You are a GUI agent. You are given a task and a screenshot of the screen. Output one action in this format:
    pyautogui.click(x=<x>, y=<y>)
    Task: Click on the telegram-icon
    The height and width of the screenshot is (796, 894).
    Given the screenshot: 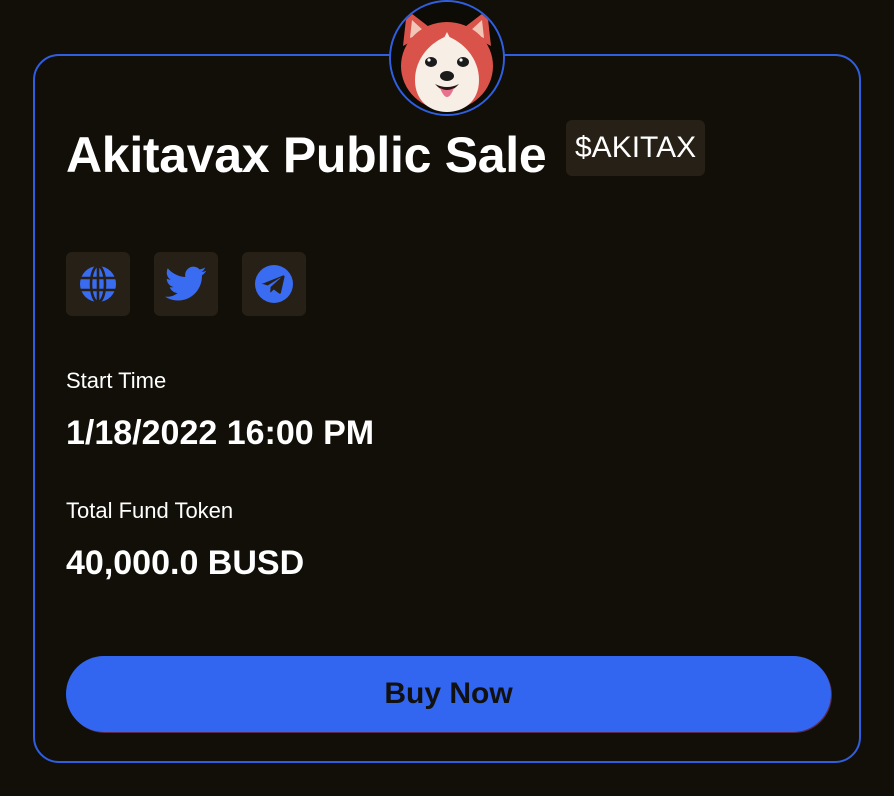 What is the action you would take?
    pyautogui.click(x=274, y=284)
    